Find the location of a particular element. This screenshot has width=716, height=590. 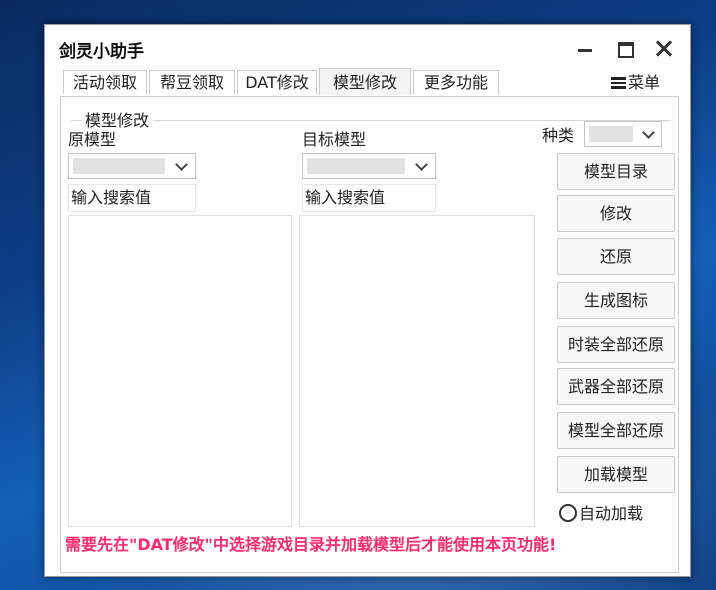

tab-activity: 活动领取 is located at coordinates (105, 82).